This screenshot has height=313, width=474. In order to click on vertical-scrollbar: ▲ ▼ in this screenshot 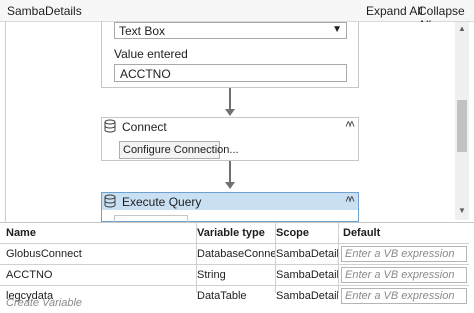, I will do `click(462, 121)`.